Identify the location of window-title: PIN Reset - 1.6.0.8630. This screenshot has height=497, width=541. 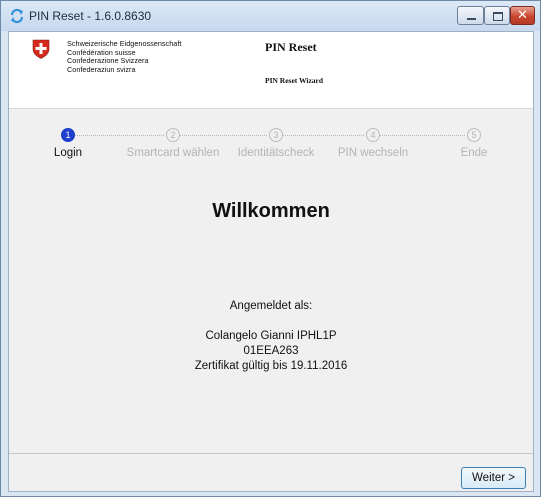
(90, 16).